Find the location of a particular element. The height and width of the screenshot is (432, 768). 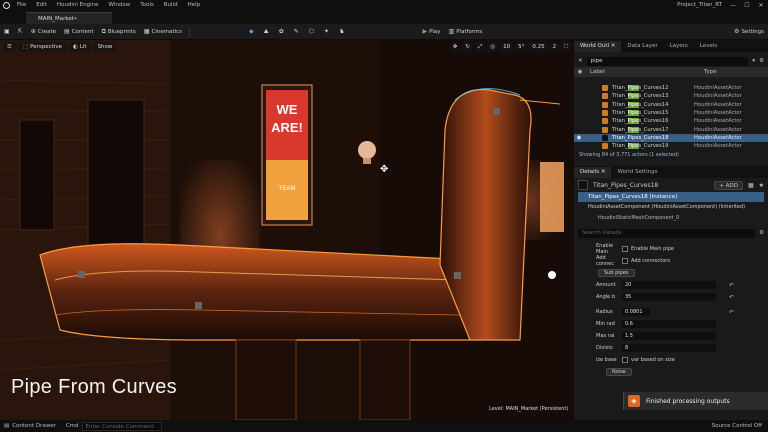

sub-pipes-button: Sub pipes is located at coordinates (616, 273).